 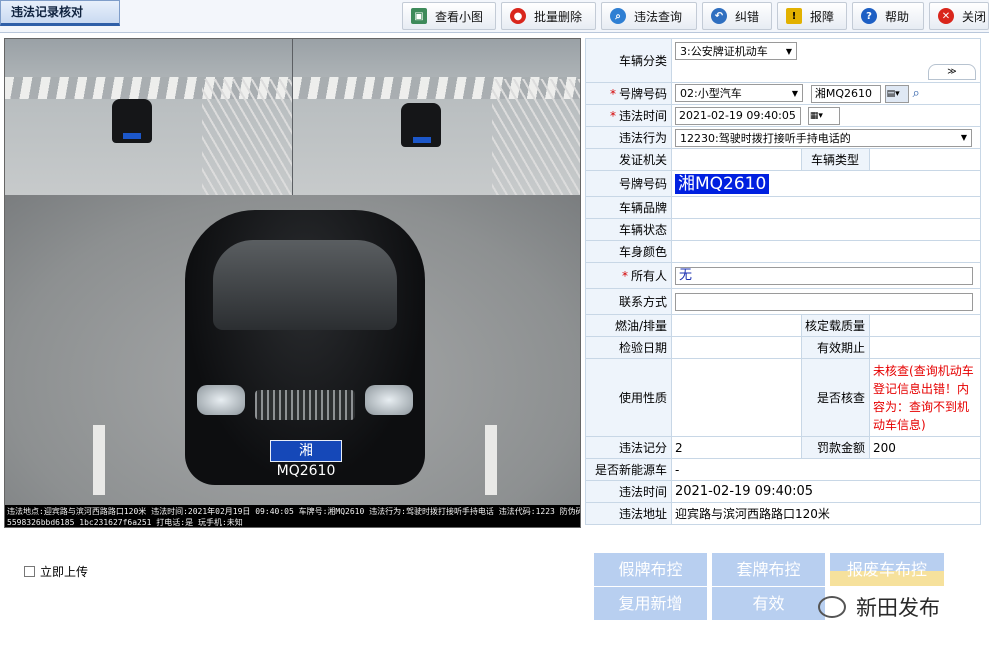 What do you see at coordinates (628, 325) in the screenshot?
I see `fuel-label: 燃油/排量` at bounding box center [628, 325].